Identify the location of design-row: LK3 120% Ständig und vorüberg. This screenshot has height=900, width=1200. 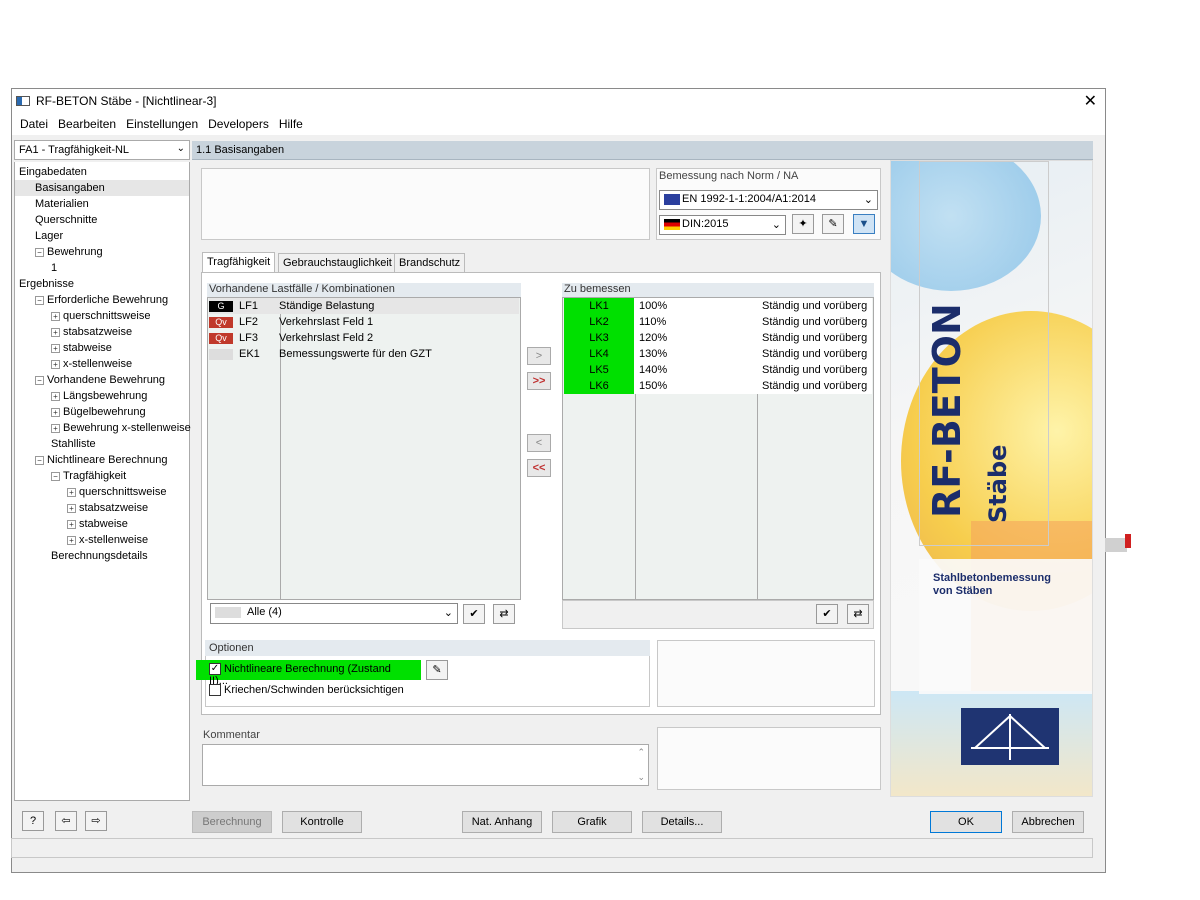
(718, 338).